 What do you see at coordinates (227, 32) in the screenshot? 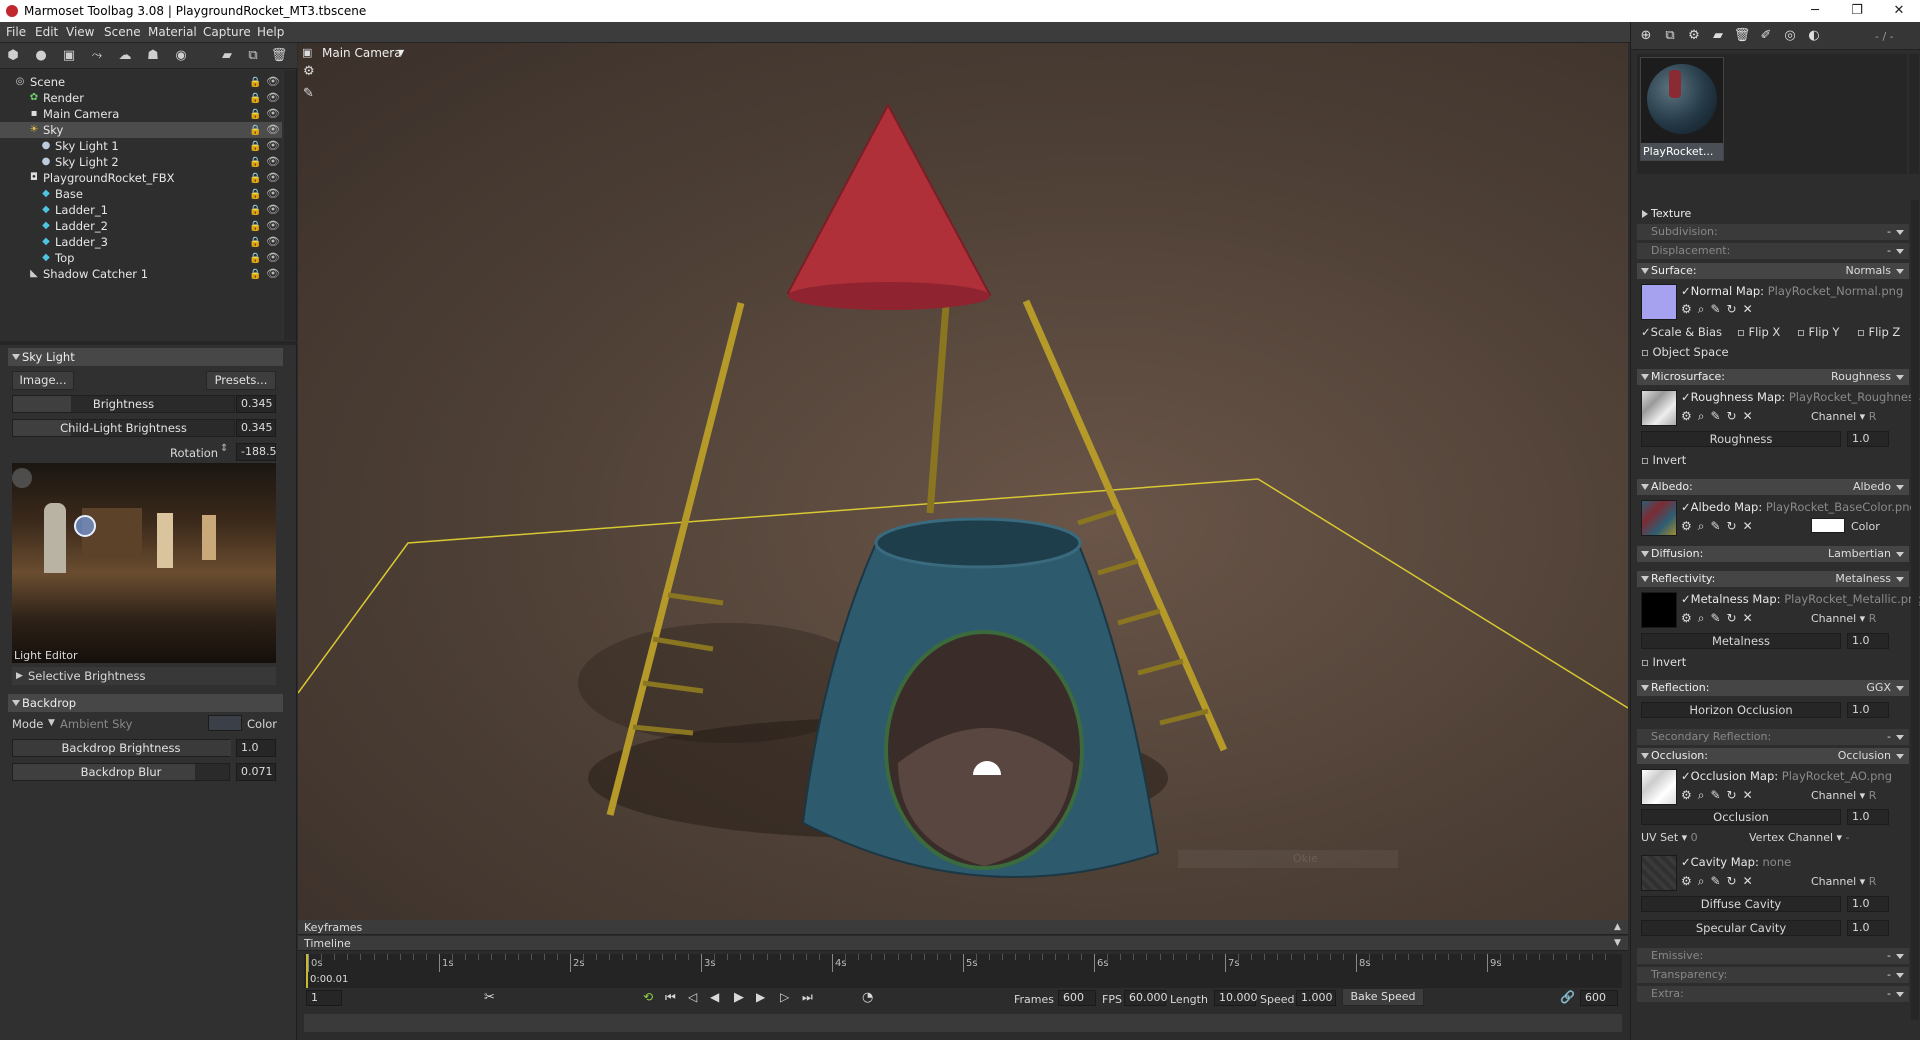
I see `menu-capture: Capture` at bounding box center [227, 32].